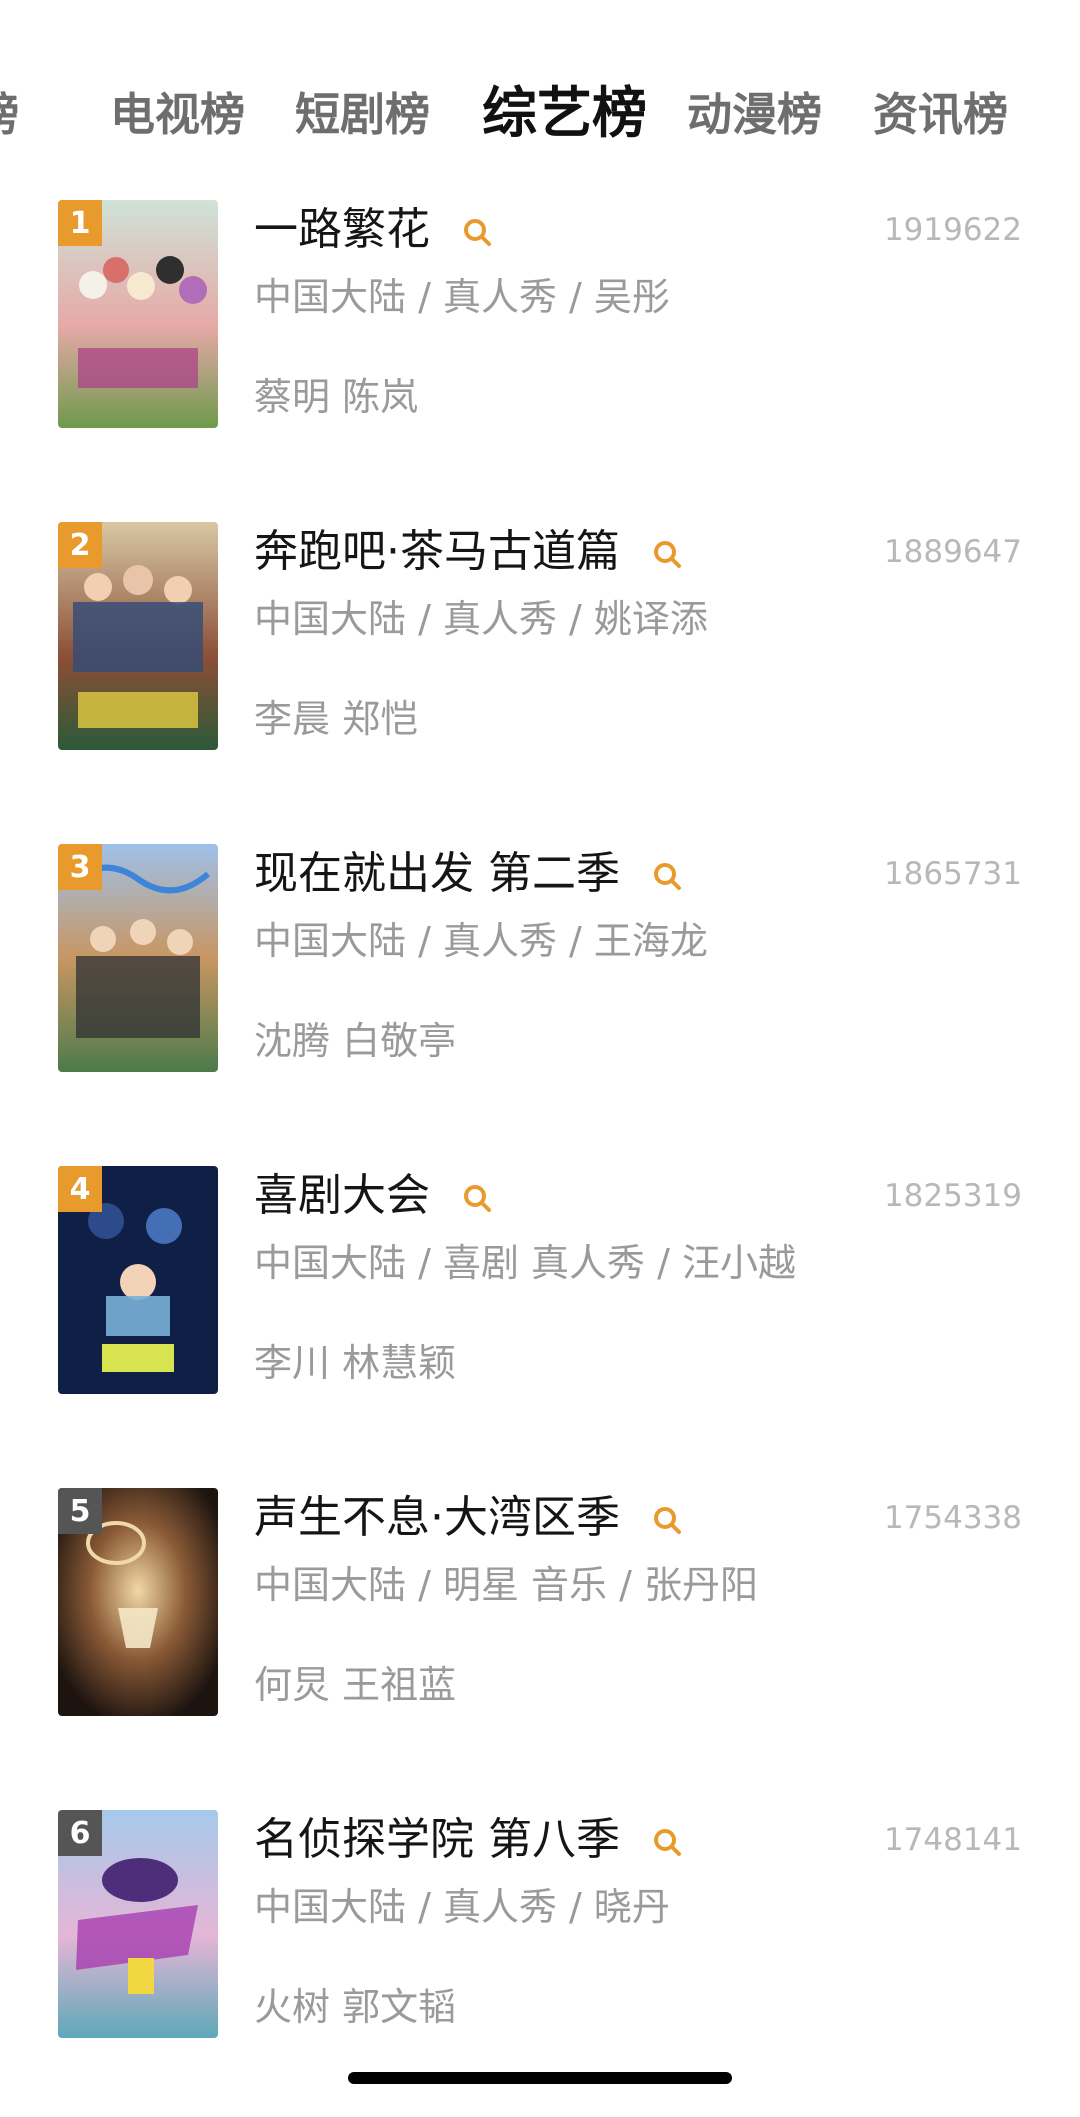  I want to click on hot-score: 1825319, so click(952, 1196).